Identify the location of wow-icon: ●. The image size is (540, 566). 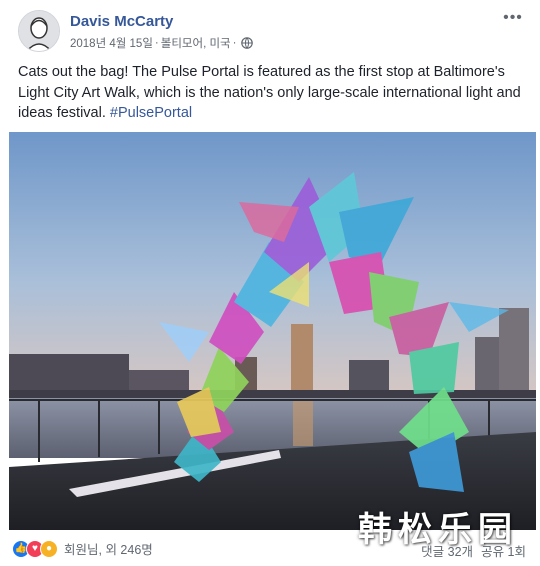
(49, 548).